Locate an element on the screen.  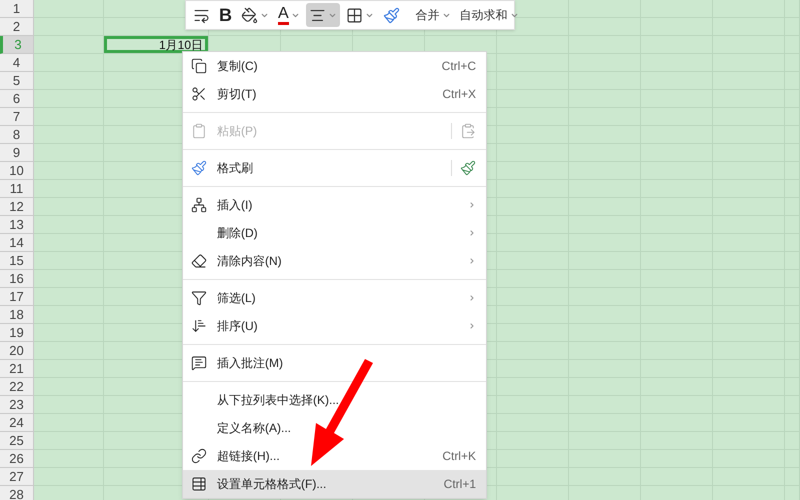
sort-icon is located at coordinates (199, 326).